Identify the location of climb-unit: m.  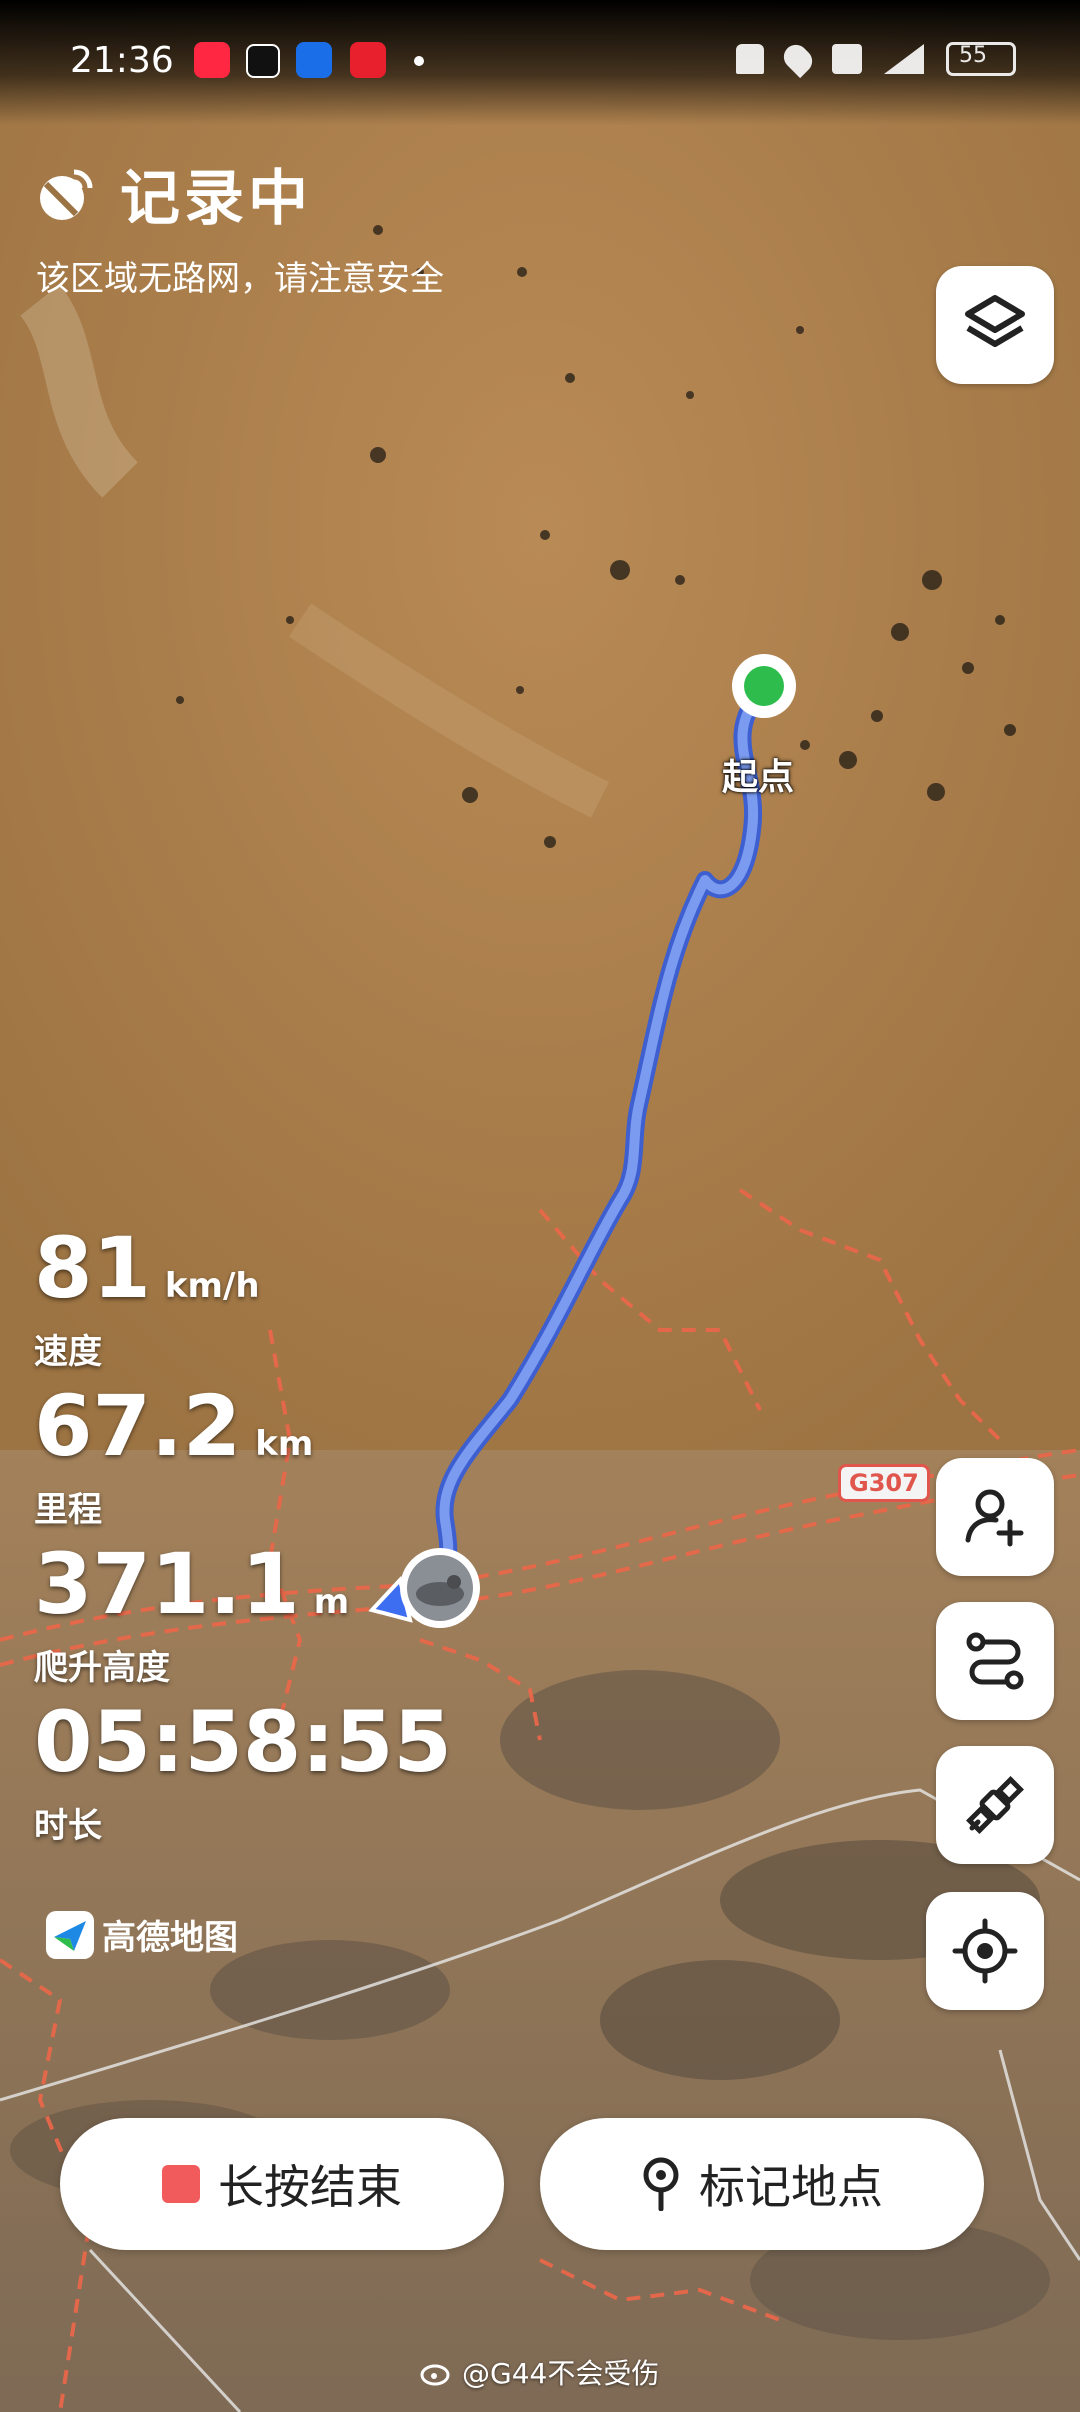
(331, 1602).